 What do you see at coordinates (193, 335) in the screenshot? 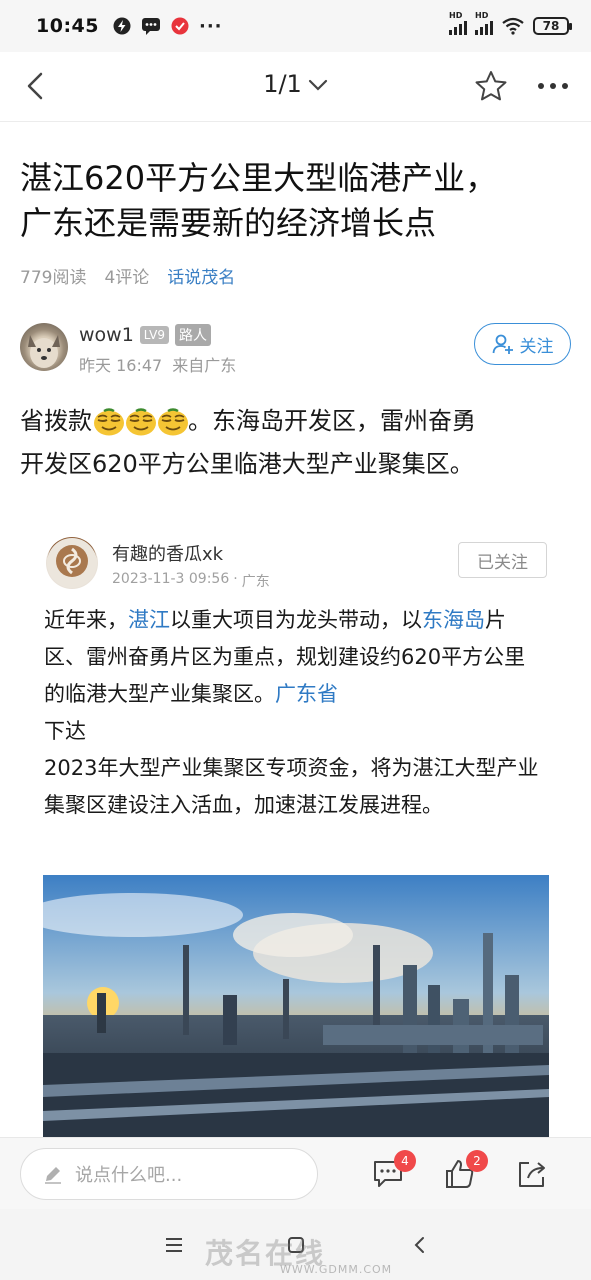
I see `role-badge: 路人` at bounding box center [193, 335].